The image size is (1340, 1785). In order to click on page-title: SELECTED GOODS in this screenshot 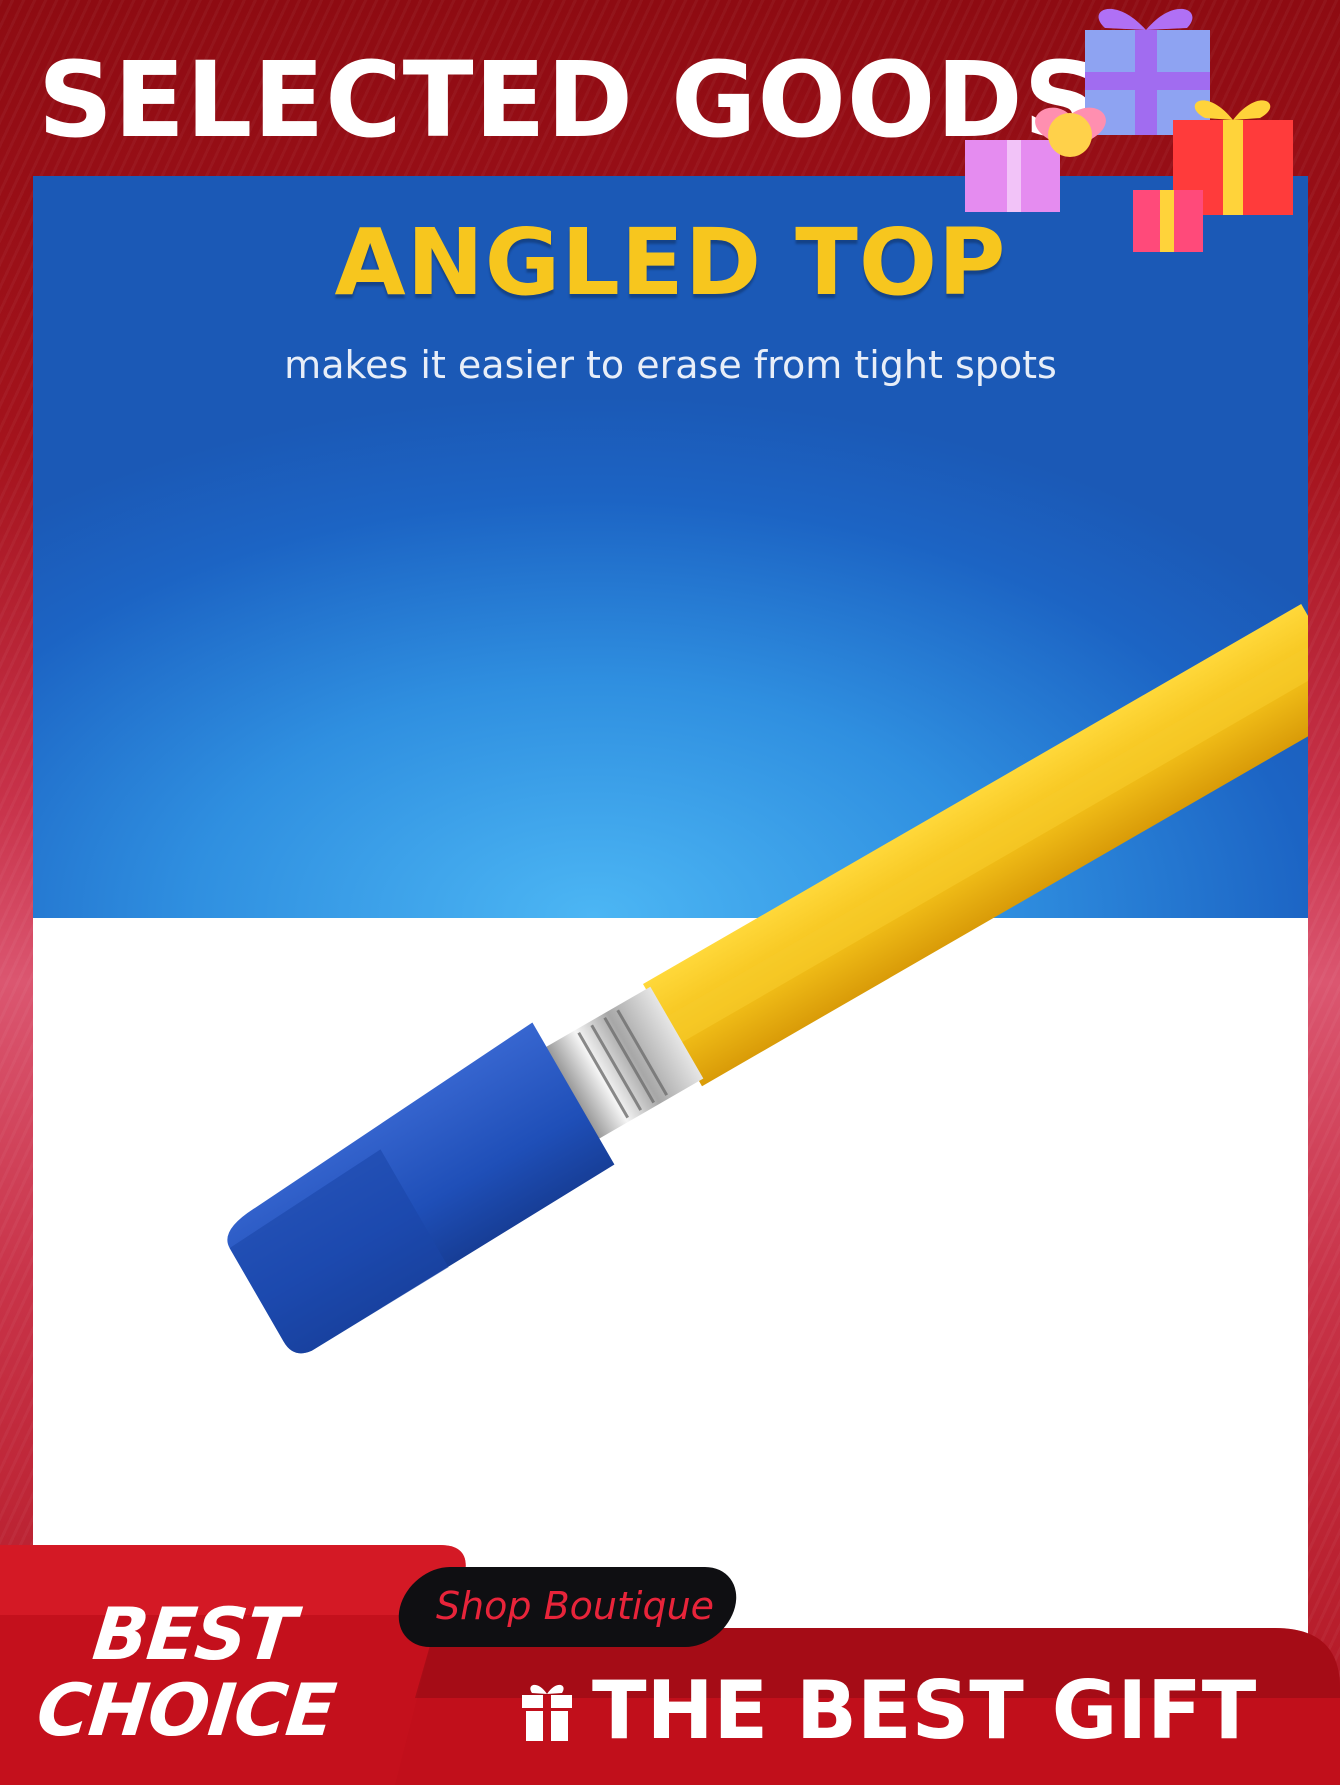, I will do `click(569, 100)`.